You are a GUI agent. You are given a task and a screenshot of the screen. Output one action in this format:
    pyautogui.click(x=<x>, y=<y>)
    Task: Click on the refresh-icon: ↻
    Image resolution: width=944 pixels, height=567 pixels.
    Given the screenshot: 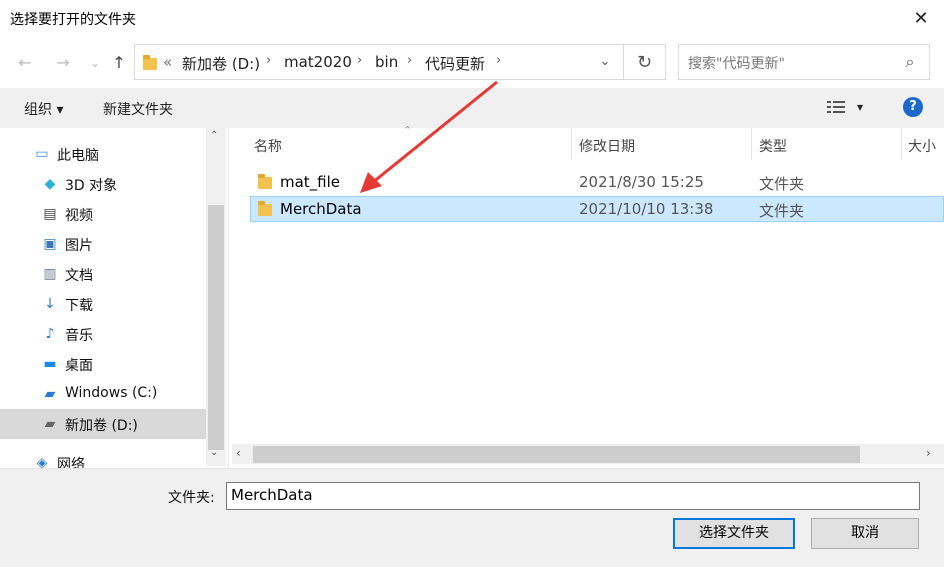 What is the action you would take?
    pyautogui.click(x=645, y=62)
    